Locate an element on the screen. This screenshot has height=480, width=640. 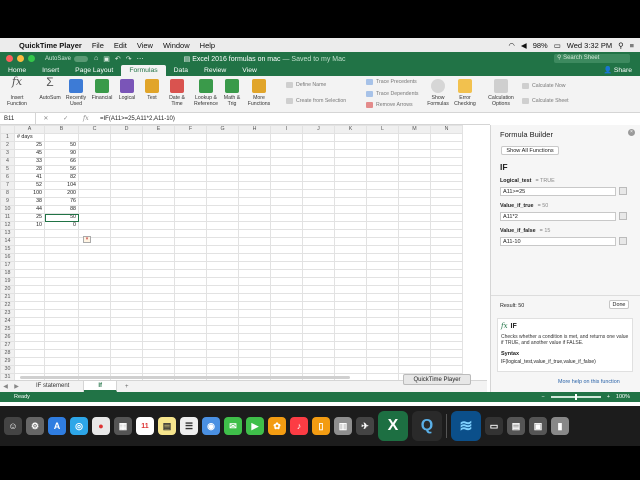
logical-button: Logical is located at coordinates (127, 90).